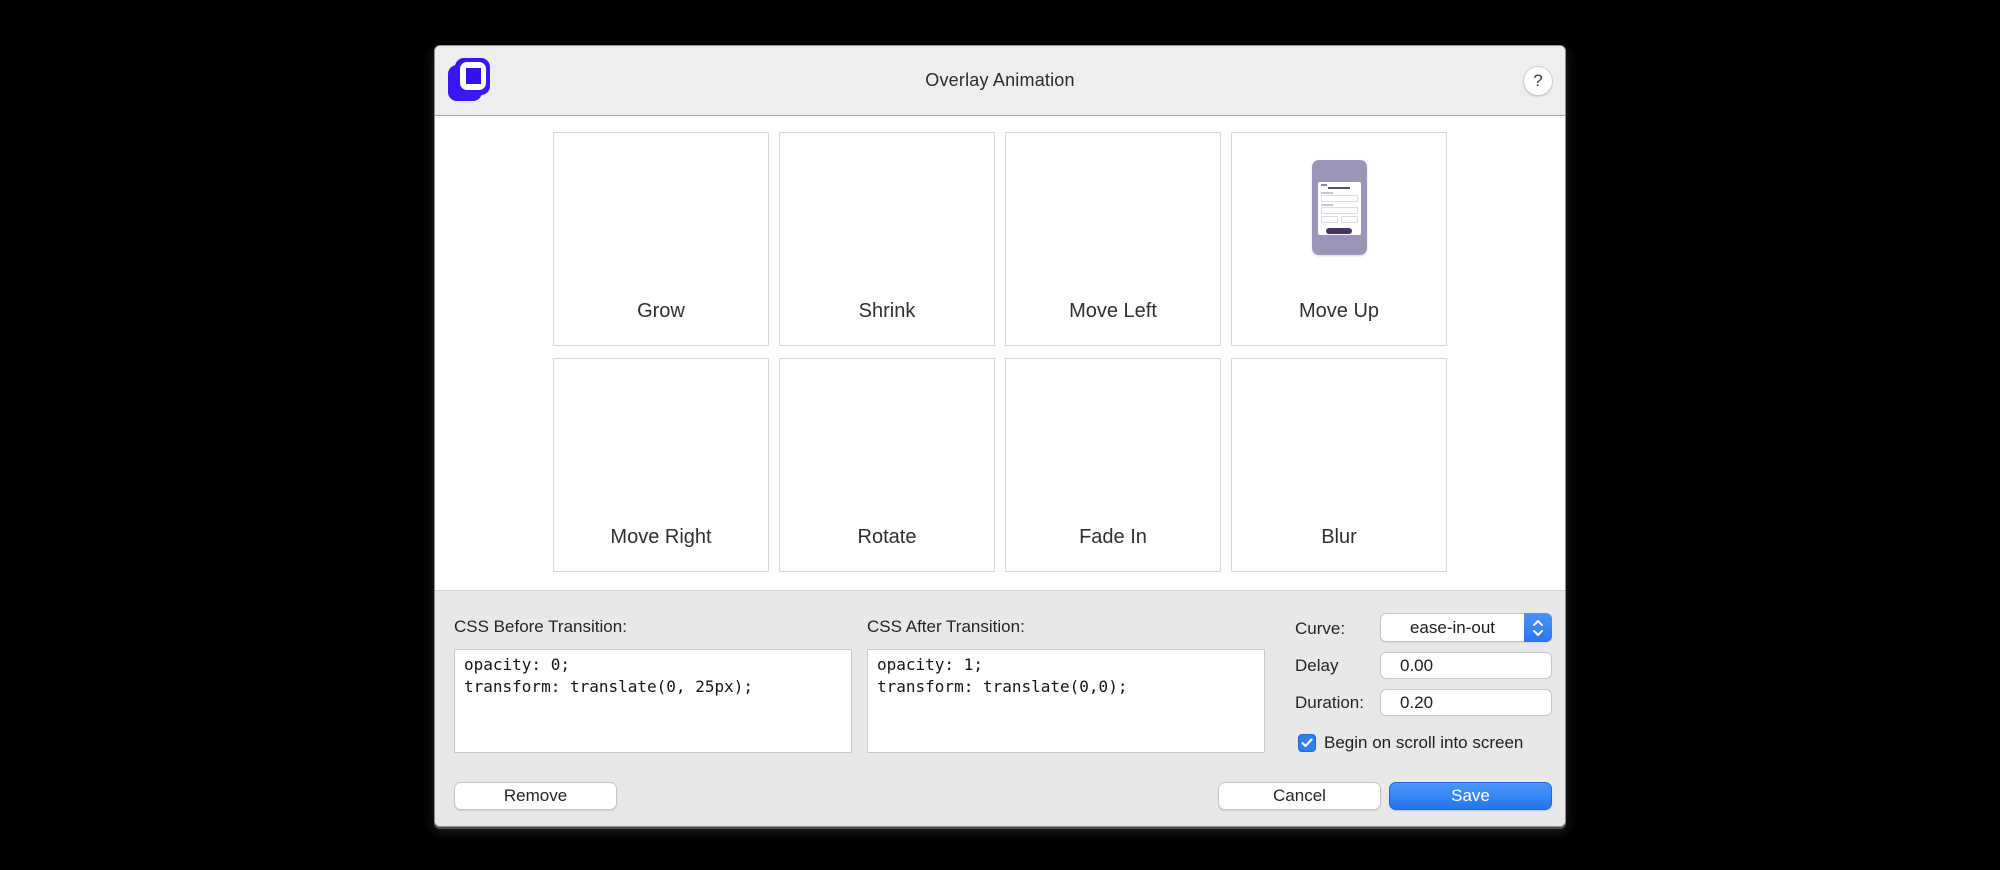 The width and height of the screenshot is (2000, 870). Describe the element at coordinates (1339, 465) in the screenshot. I see `tile-blur: Blur` at that location.